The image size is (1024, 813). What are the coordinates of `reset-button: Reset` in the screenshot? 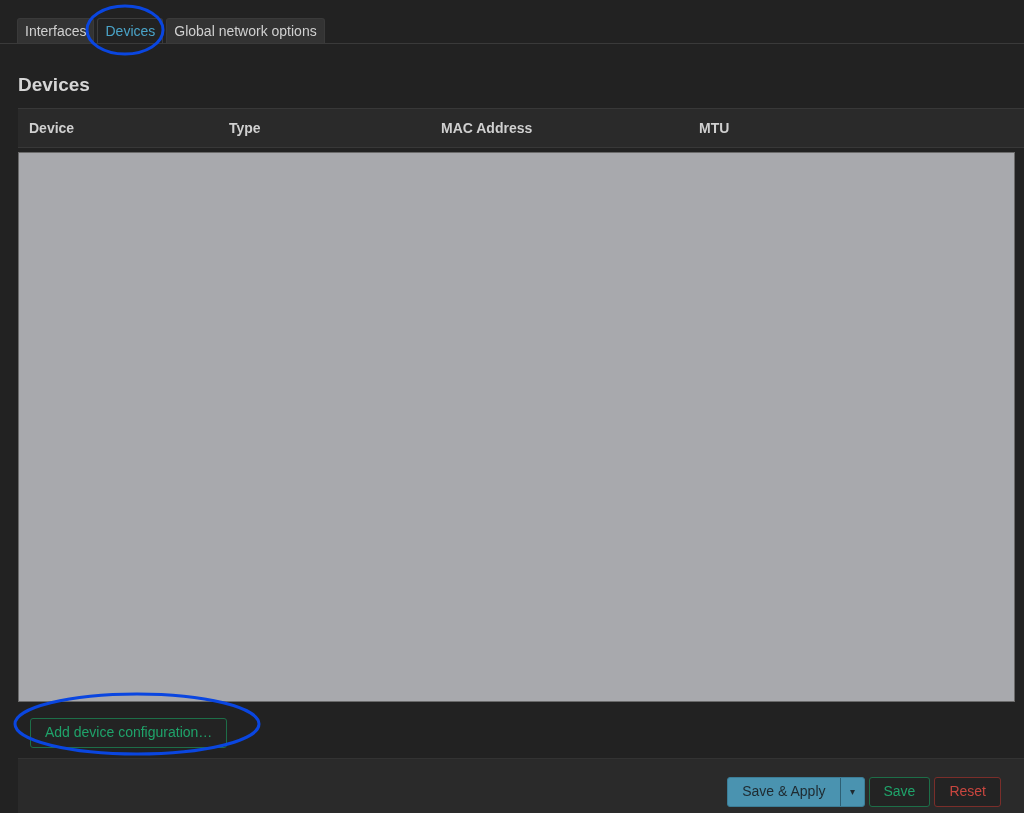 It's located at (967, 791).